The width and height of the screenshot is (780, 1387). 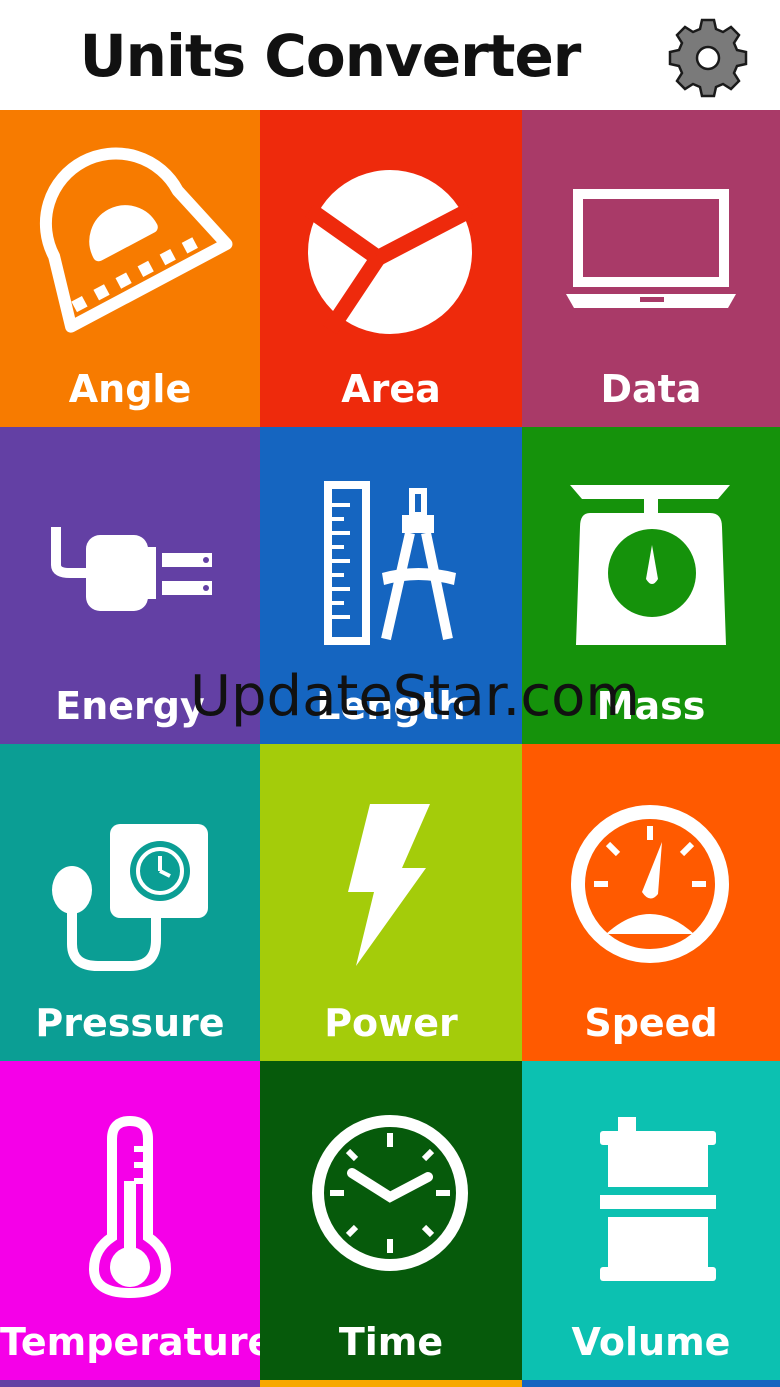 I want to click on speedometer-icon, so click(x=650, y=884).